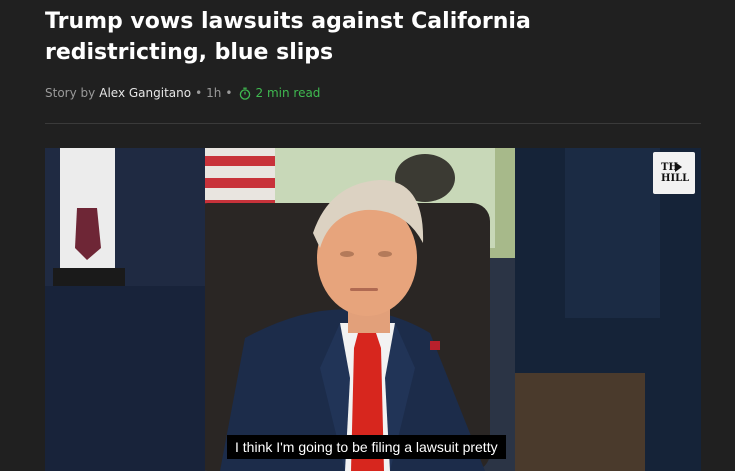 The image size is (735, 471). What do you see at coordinates (244, 93) in the screenshot?
I see `timer-icon` at bounding box center [244, 93].